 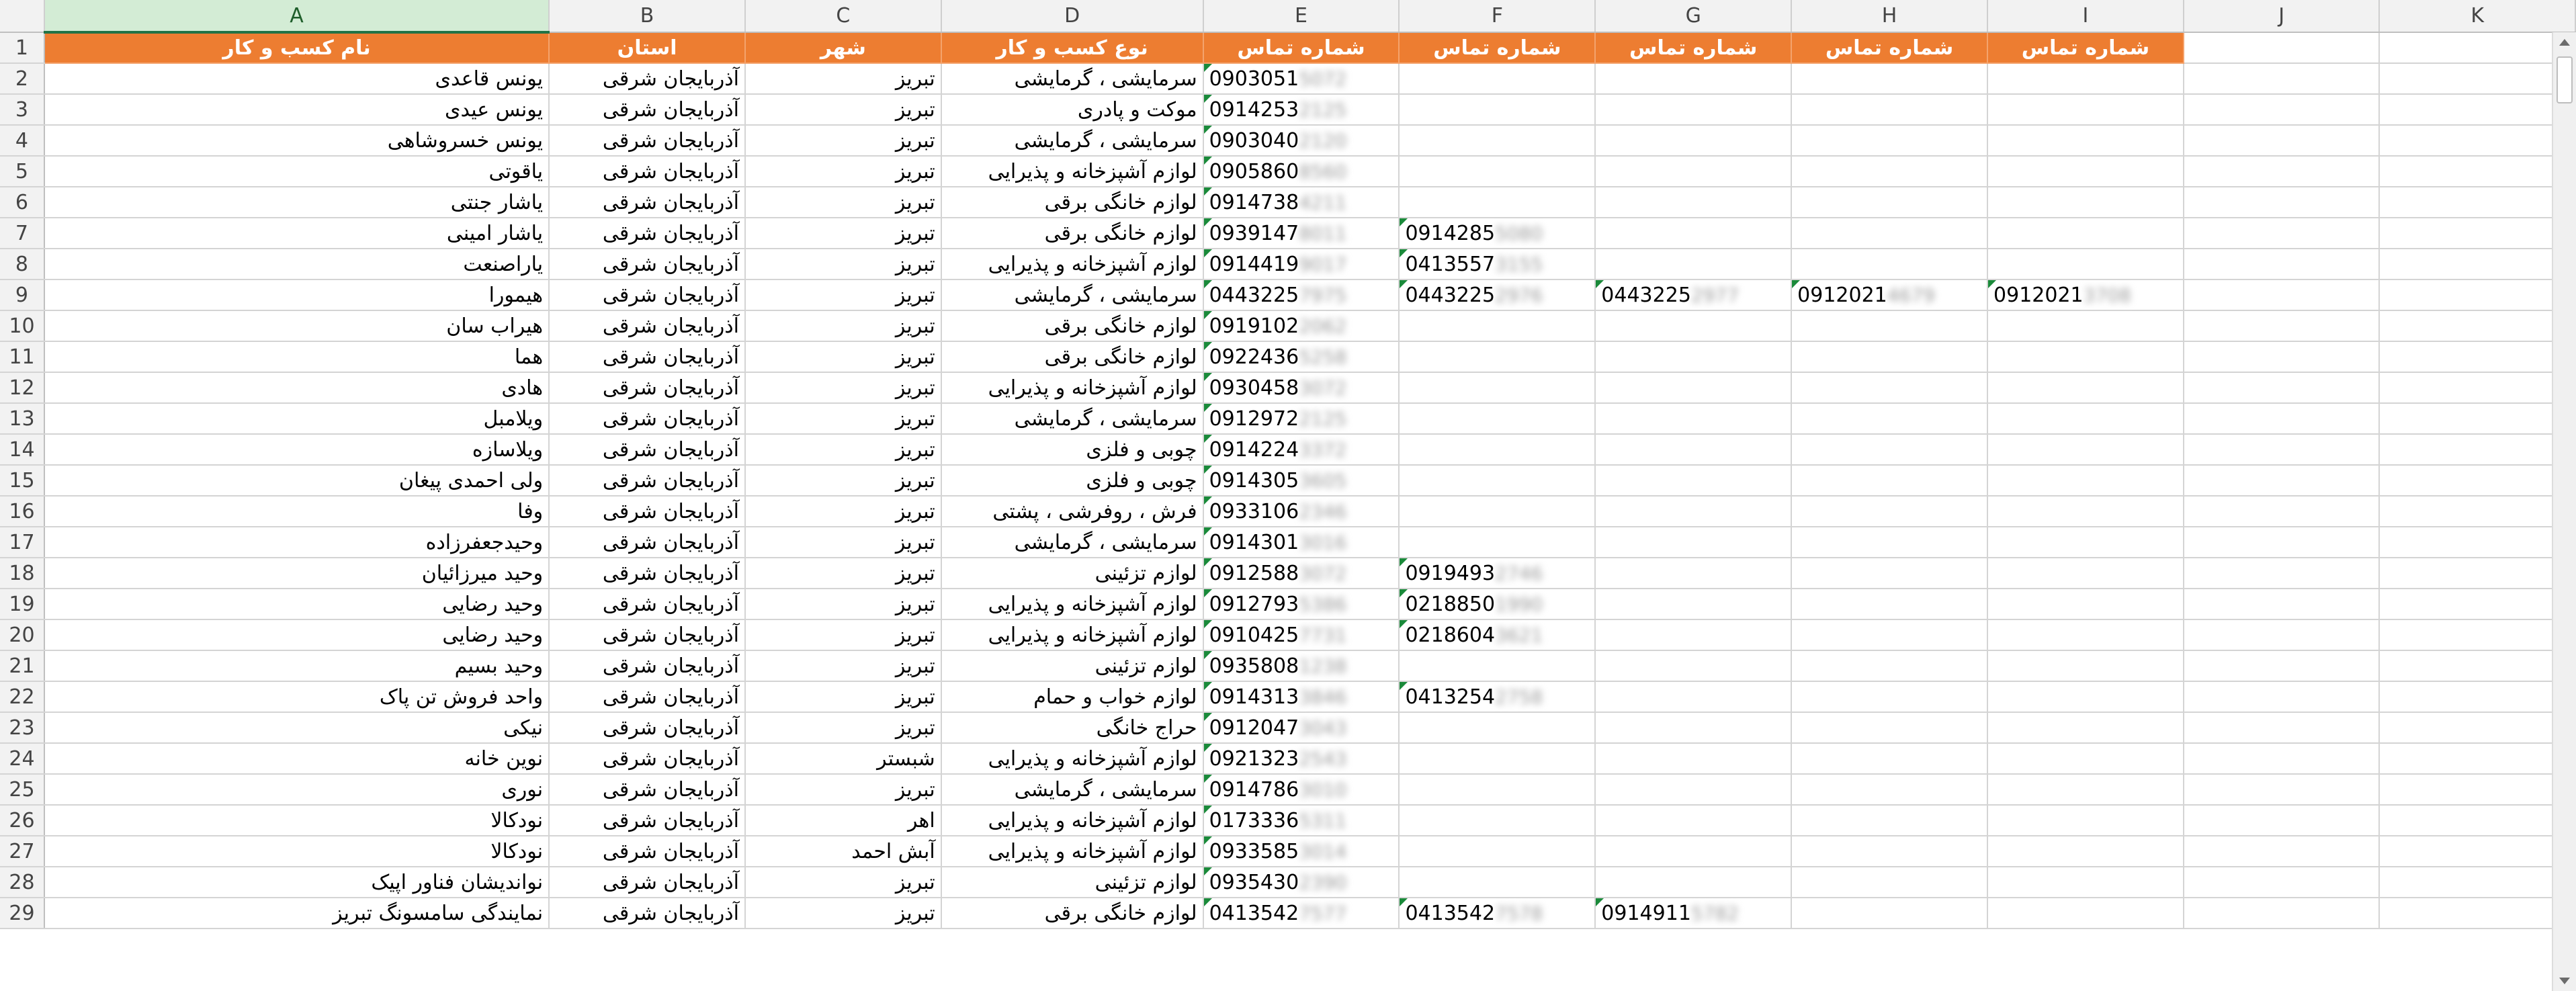 What do you see at coordinates (1497, 16) in the screenshot?
I see `column-header-f: F` at bounding box center [1497, 16].